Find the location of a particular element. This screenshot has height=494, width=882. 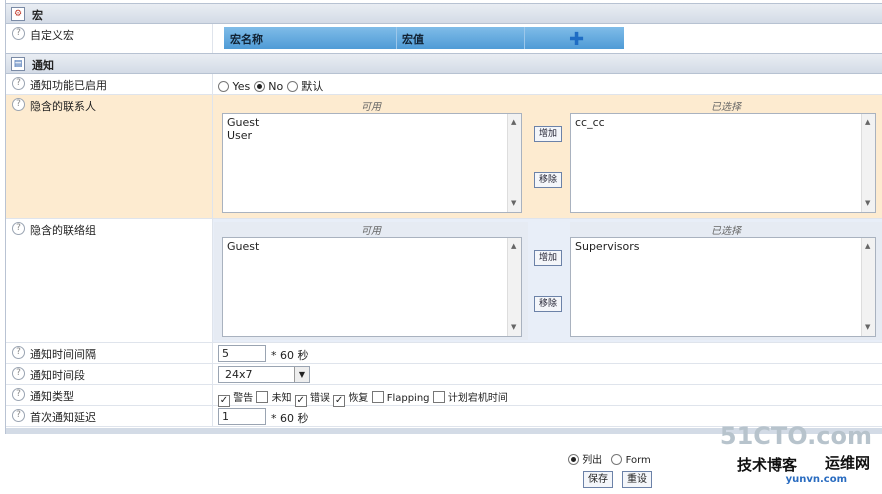

first-delay-label: 首次通知延迟 is located at coordinates (63, 417).